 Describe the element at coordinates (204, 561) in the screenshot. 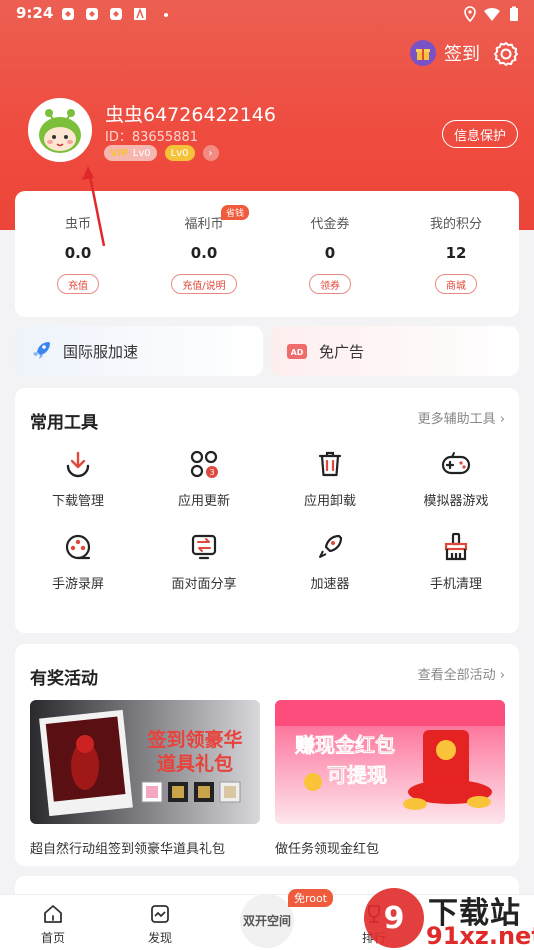

I see `tool-face-share: 面对面分享` at that location.